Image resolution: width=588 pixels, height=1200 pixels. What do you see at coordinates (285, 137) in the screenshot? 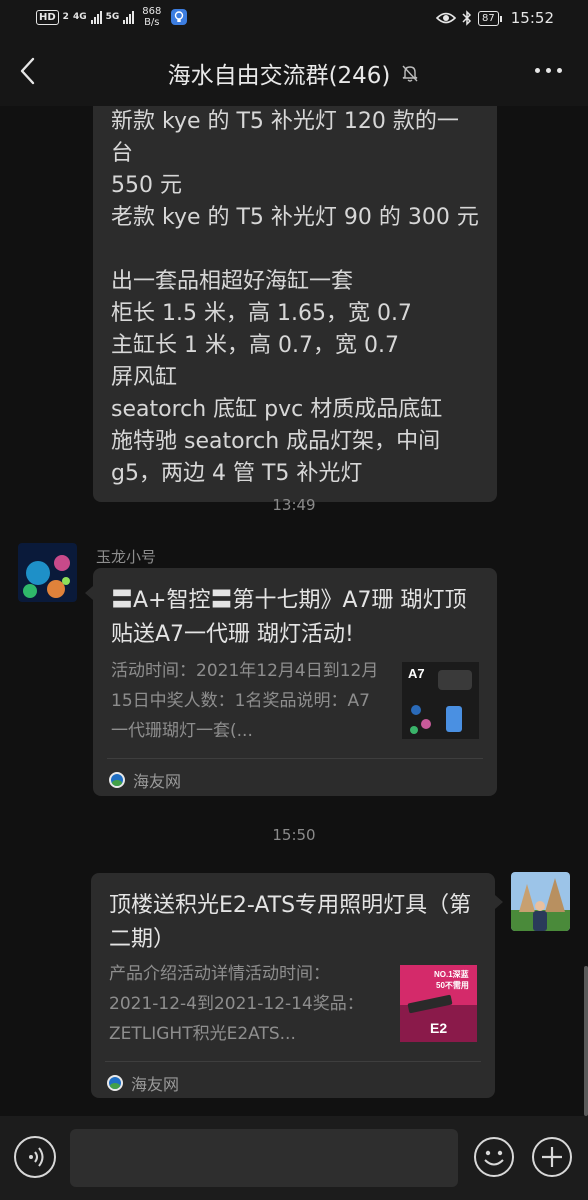
I see `message-line: 新款 kye 的 T5 补光灯 120 款的一台` at bounding box center [285, 137].